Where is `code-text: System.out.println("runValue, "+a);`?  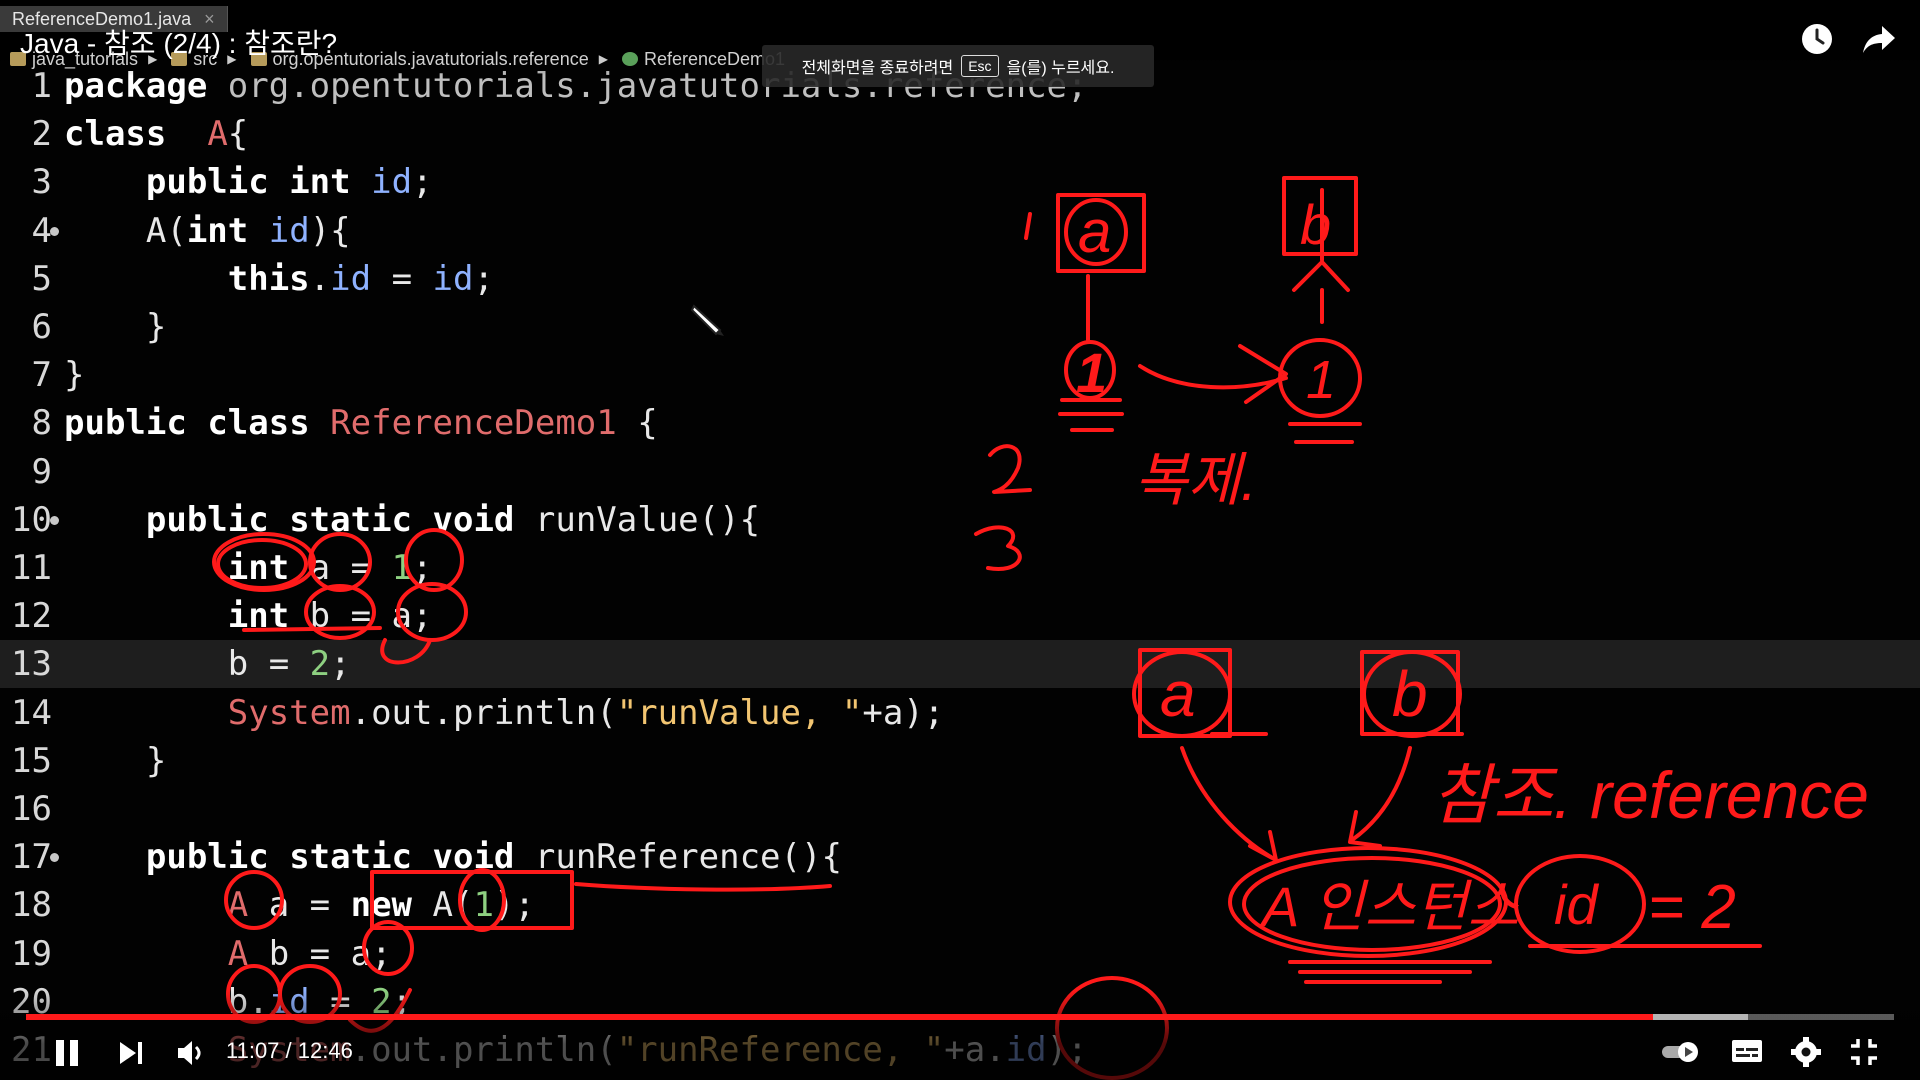 code-text: System.out.println("runValue, "+a); is located at coordinates (504, 713).